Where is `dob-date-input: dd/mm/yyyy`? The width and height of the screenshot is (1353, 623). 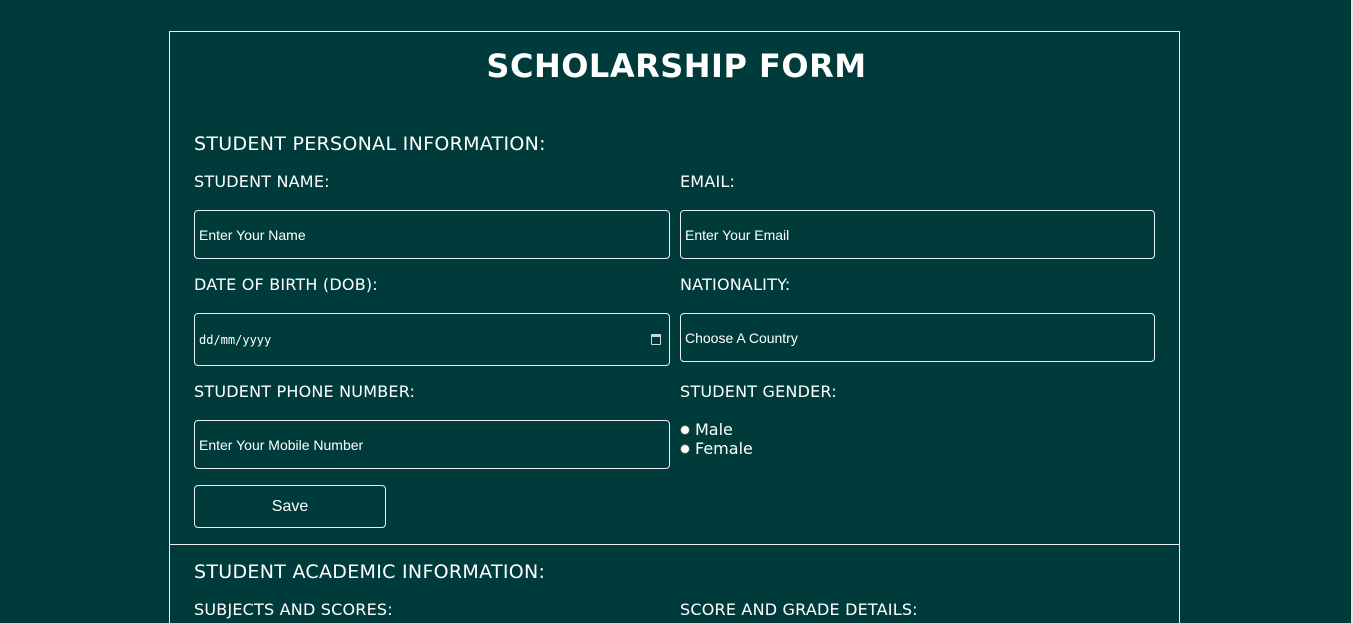 dob-date-input: dd/mm/yyyy is located at coordinates (432, 339).